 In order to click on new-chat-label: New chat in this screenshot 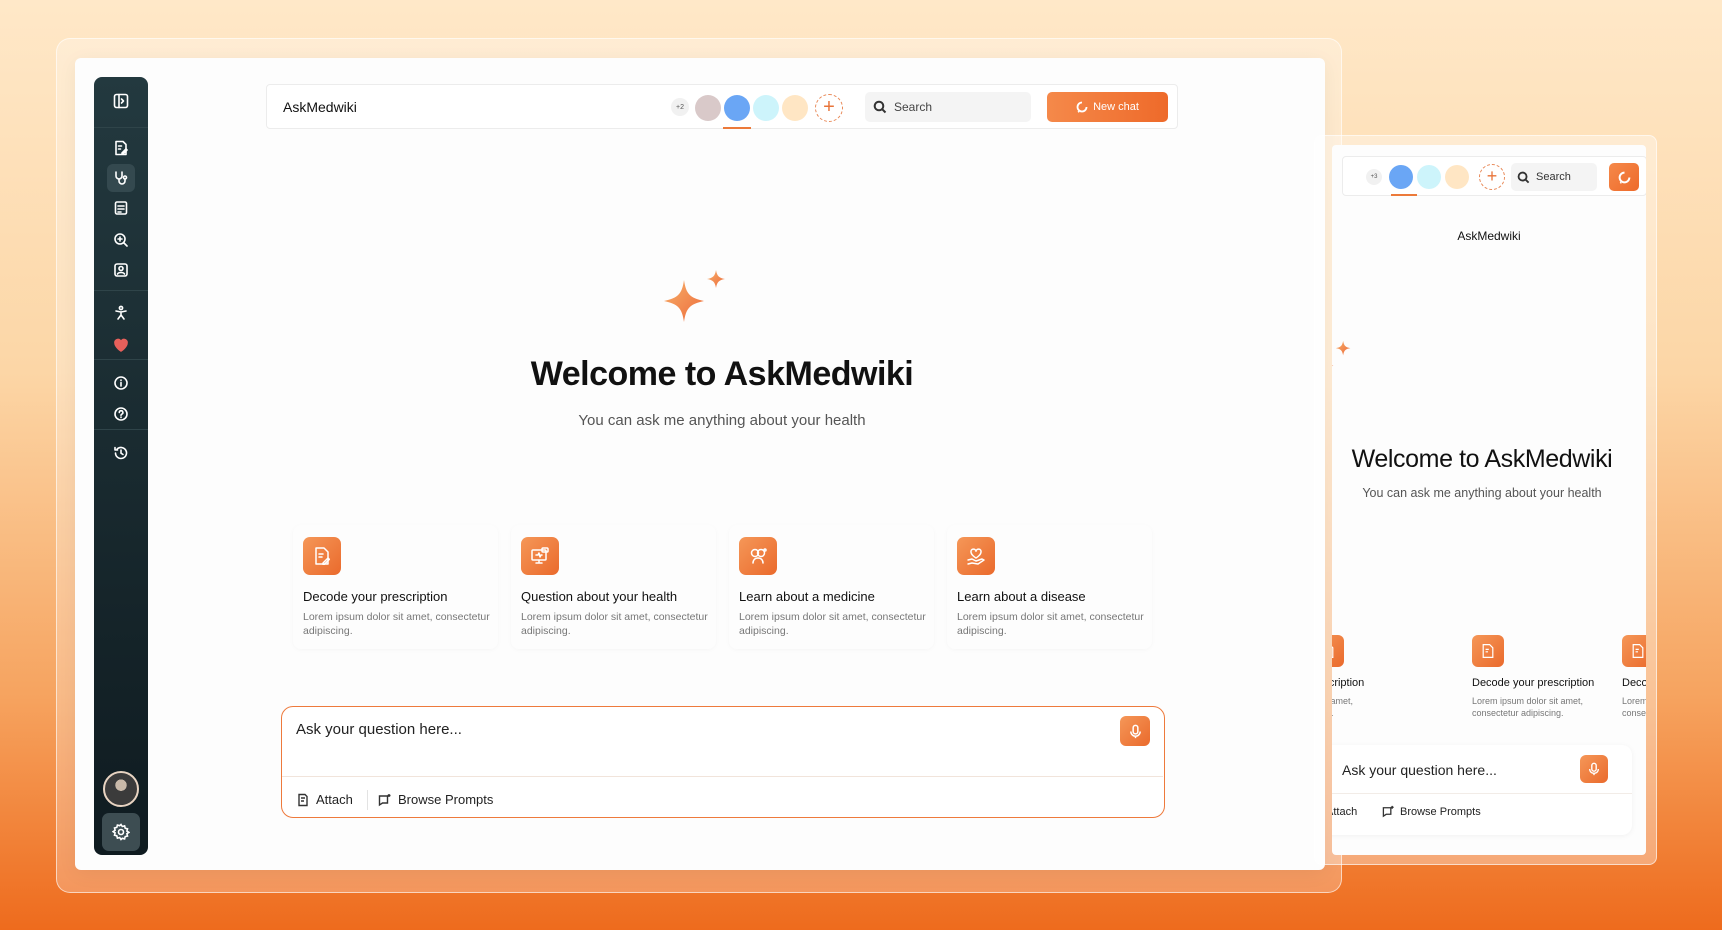, I will do `click(1116, 107)`.